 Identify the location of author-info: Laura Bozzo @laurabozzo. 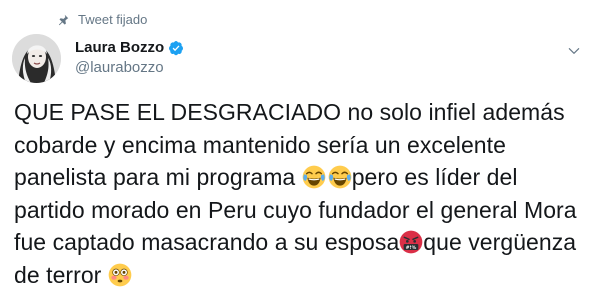
(129, 57).